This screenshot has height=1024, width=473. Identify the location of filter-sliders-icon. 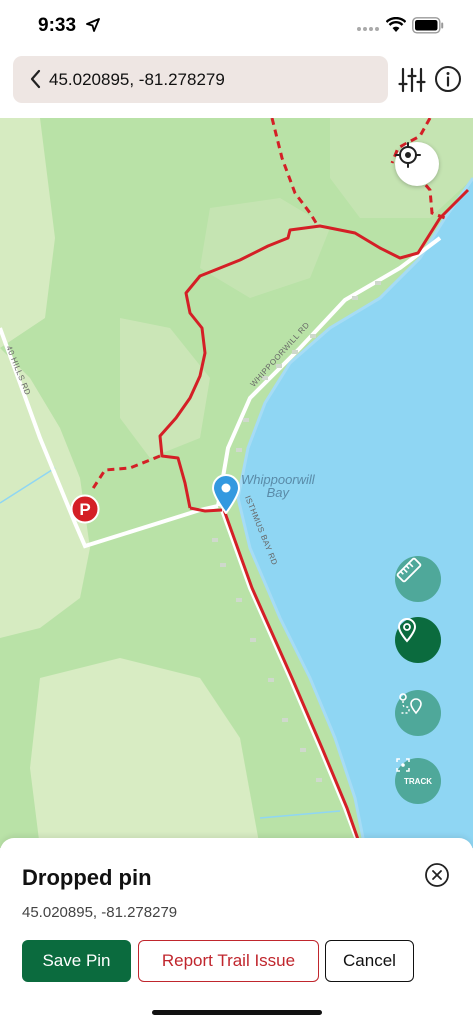
(412, 80).